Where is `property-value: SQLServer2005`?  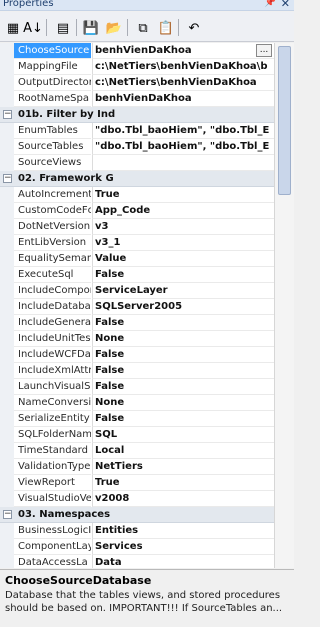
property-value: SQLServer2005 is located at coordinates (183, 307).